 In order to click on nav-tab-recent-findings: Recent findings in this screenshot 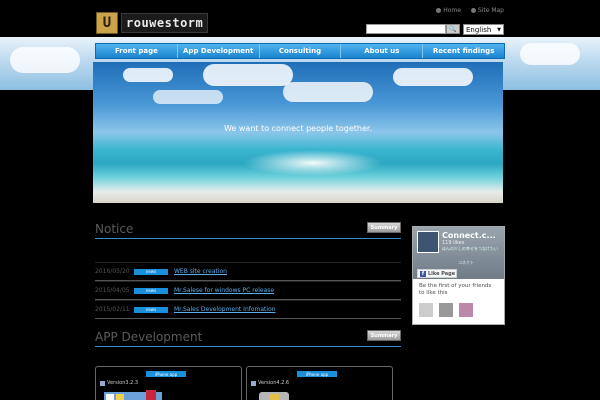, I will do `click(463, 51)`.